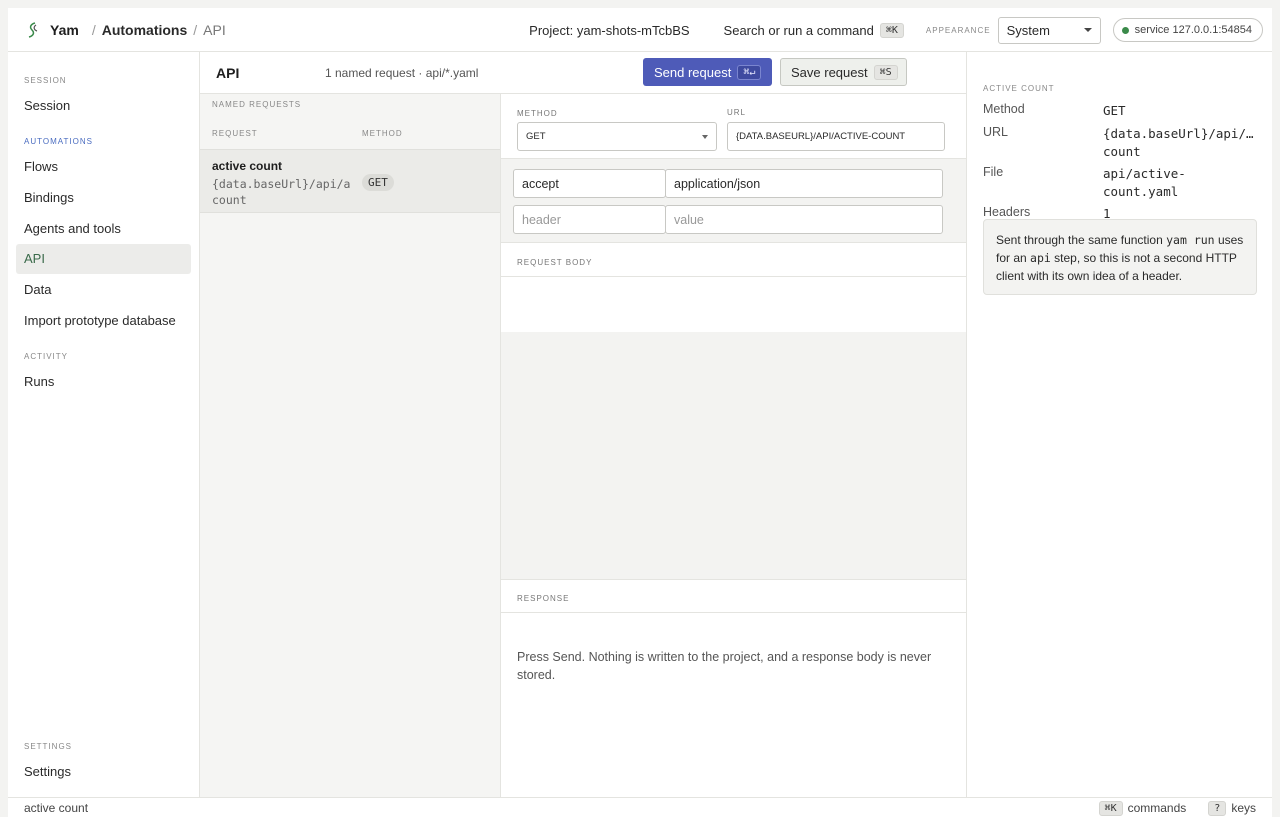 This screenshot has width=1280, height=817. Describe the element at coordinates (804, 183) in the screenshot. I see `header-value-input: application/json` at that location.